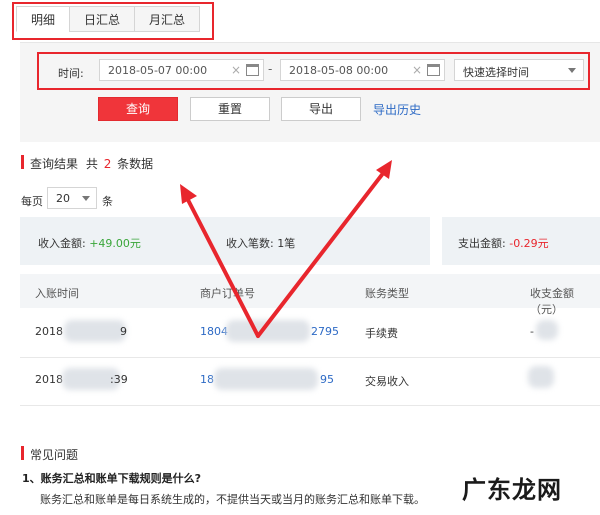 The image size is (600, 515). I want to click on annotation-arrows, so click(286, 249).